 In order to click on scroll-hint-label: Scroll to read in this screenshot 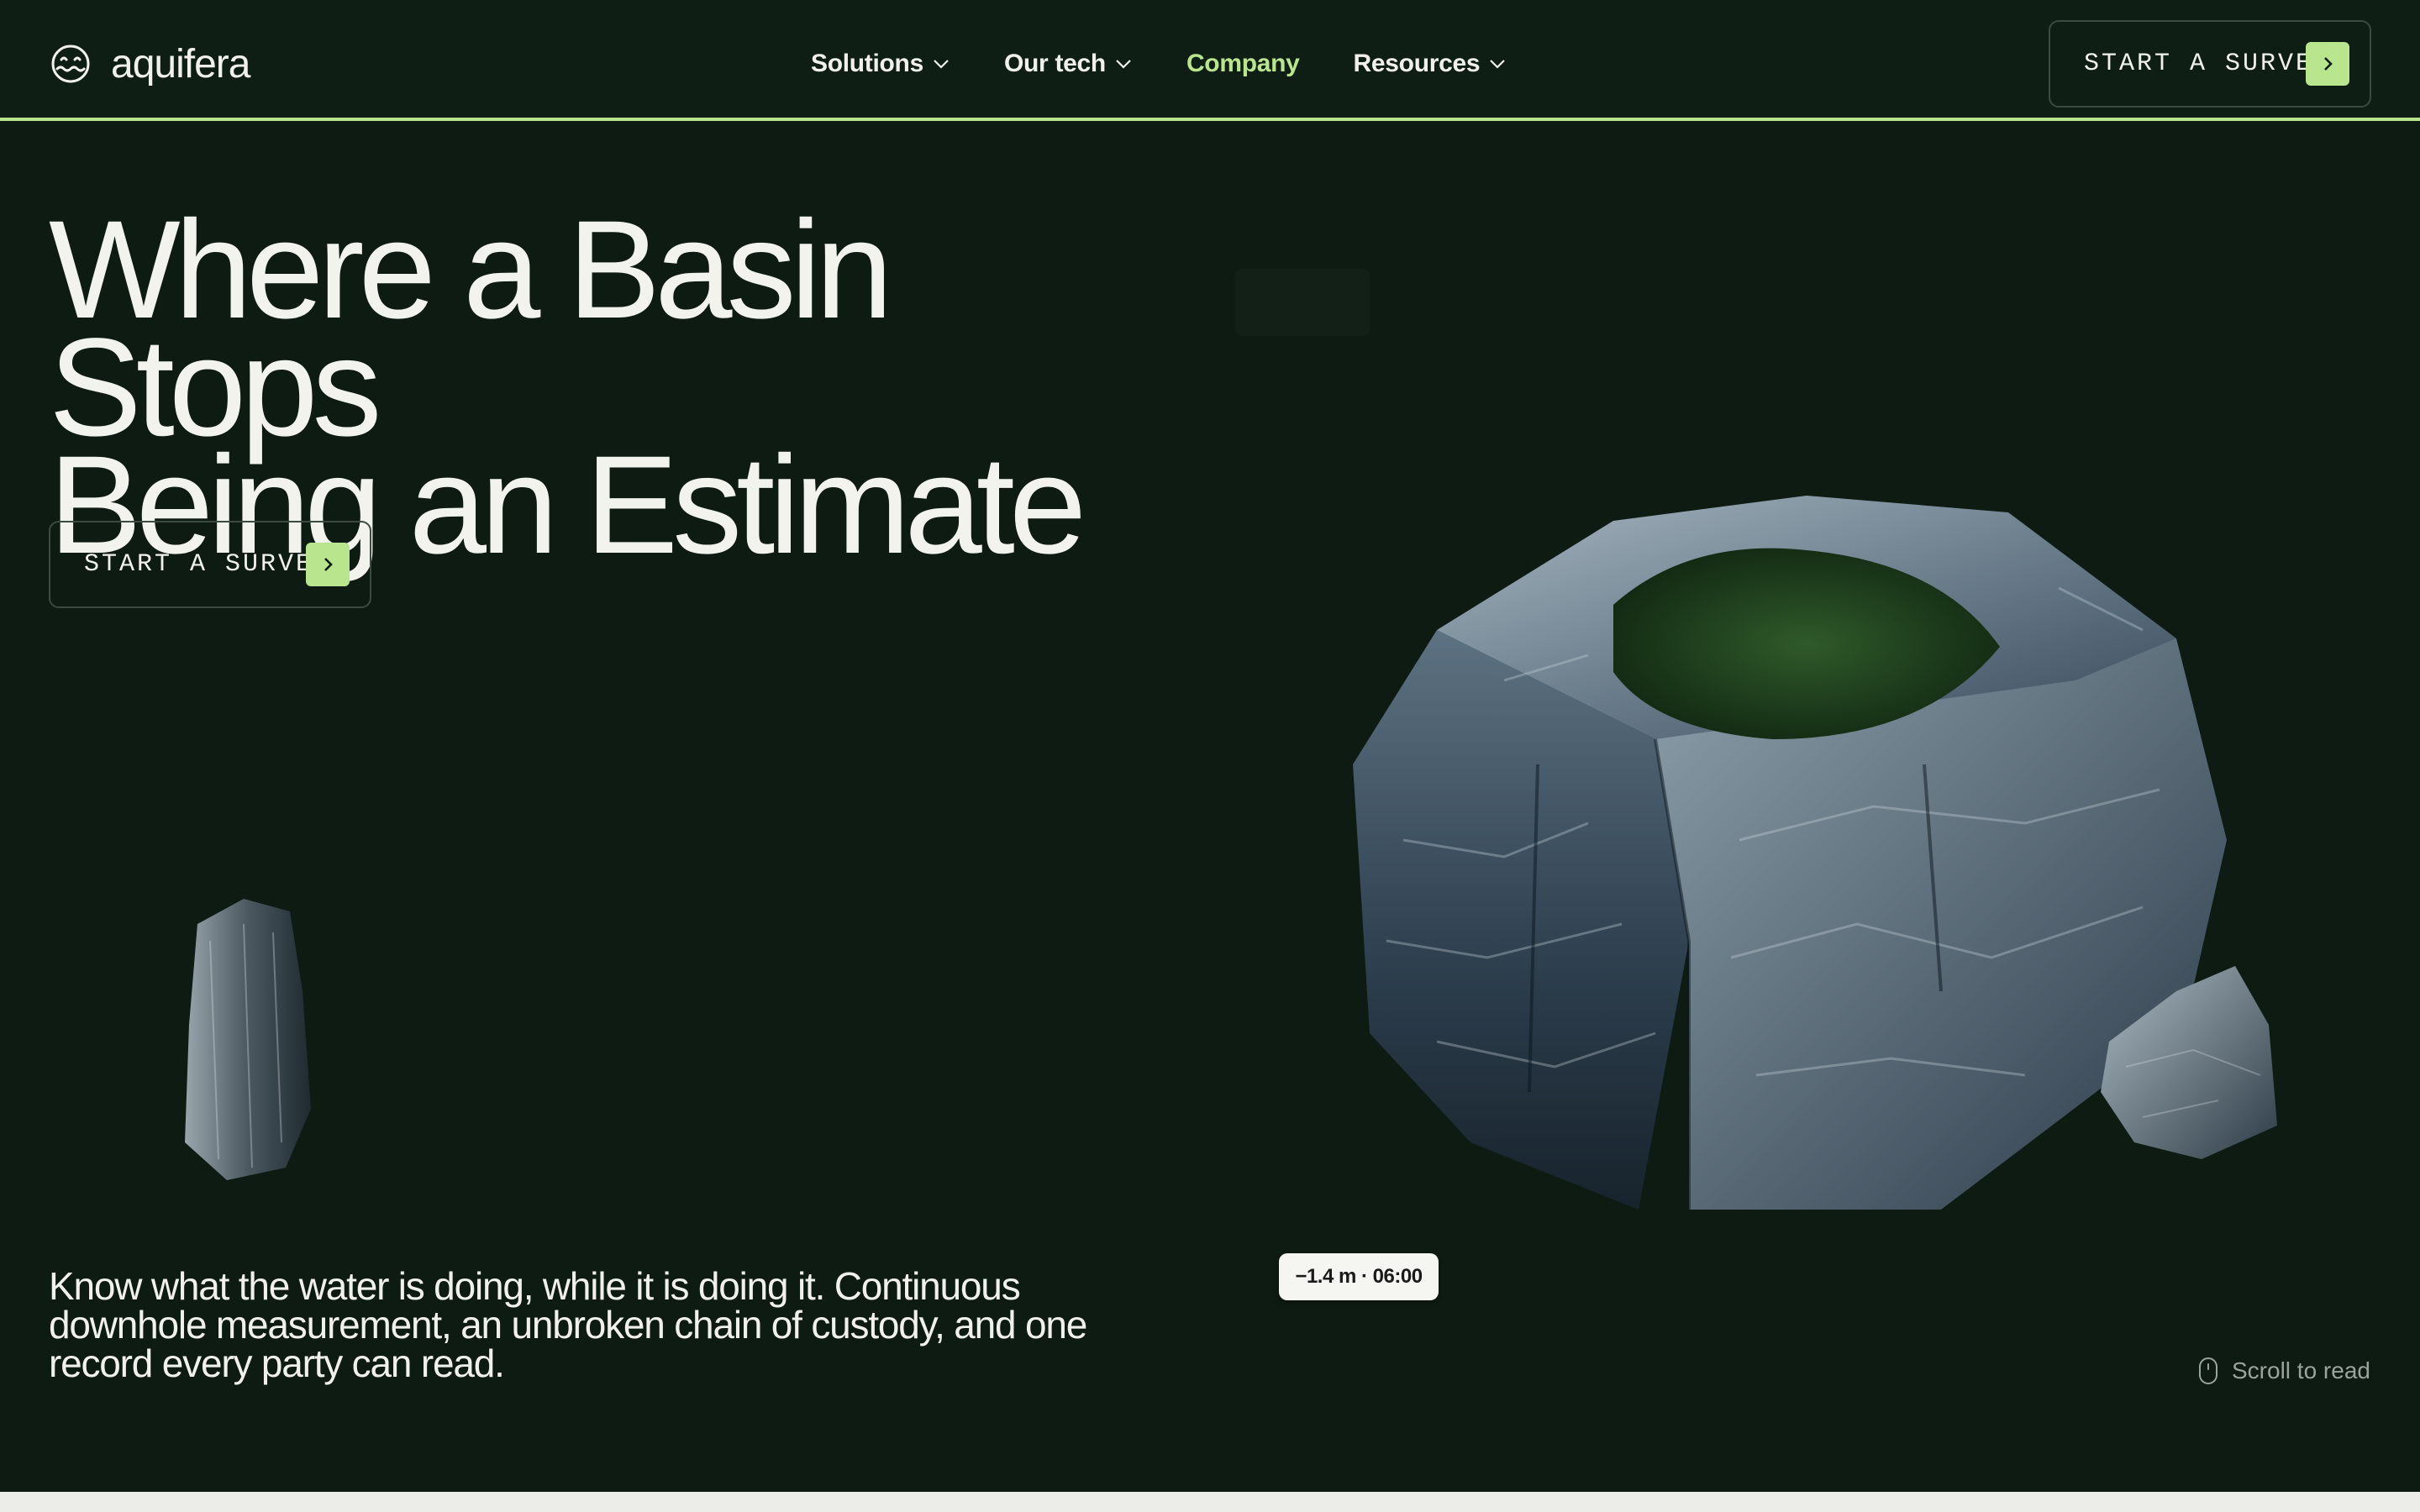, I will do `click(2301, 1370)`.